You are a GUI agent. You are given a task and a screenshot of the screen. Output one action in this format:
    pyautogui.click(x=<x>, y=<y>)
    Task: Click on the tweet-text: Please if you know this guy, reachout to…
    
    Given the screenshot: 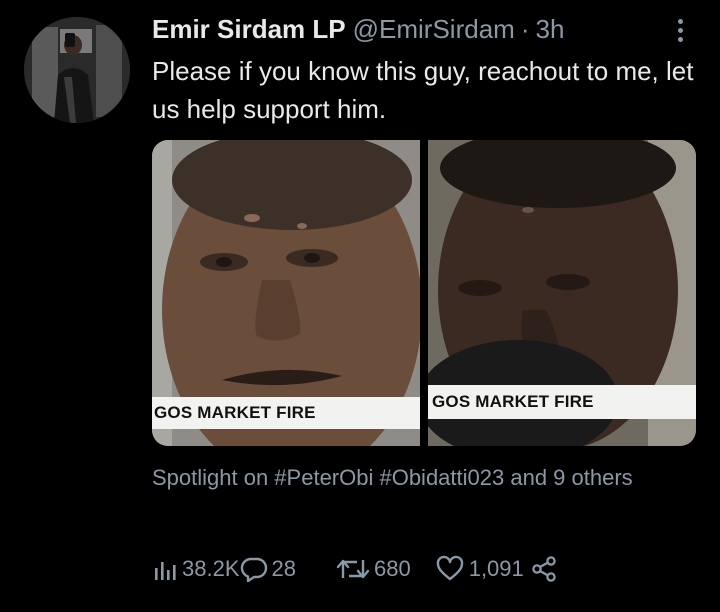 What is the action you would take?
    pyautogui.click(x=423, y=90)
    